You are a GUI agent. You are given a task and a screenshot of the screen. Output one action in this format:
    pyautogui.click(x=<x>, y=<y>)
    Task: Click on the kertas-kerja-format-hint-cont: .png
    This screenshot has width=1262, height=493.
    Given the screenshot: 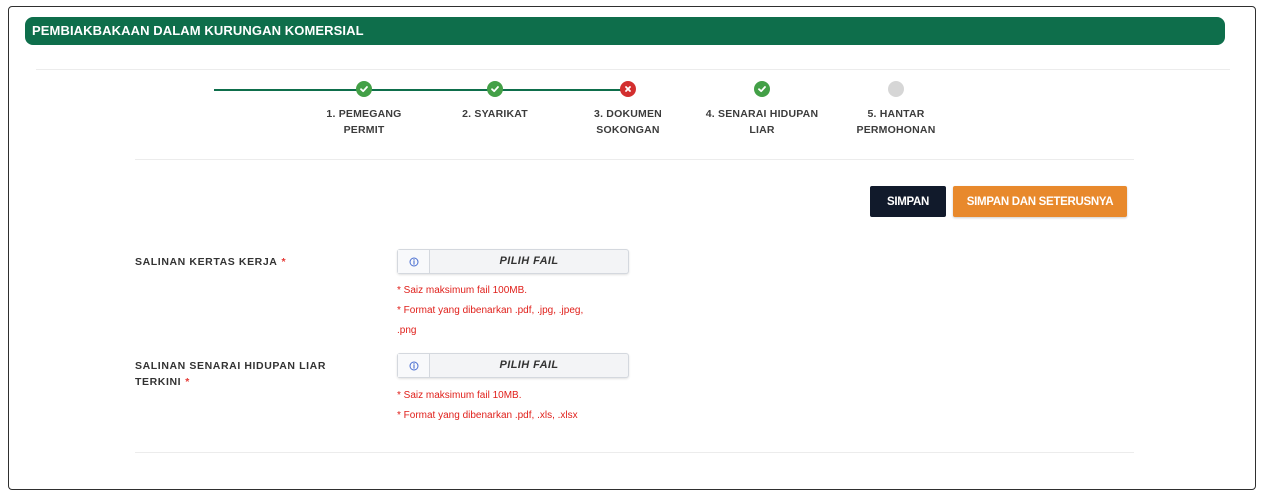 What is the action you would take?
    pyautogui.click(x=407, y=330)
    